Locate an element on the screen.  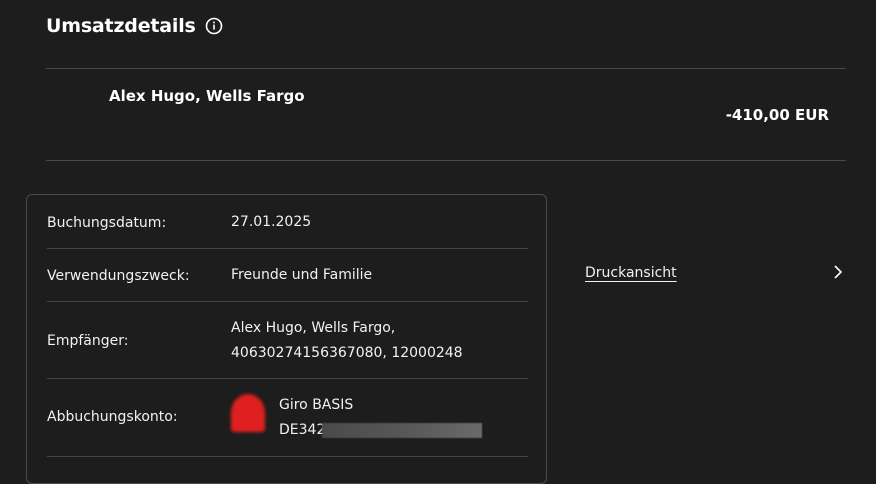
row-booking-date: Buchungsdatum: 27.01.2025 is located at coordinates (287, 222).